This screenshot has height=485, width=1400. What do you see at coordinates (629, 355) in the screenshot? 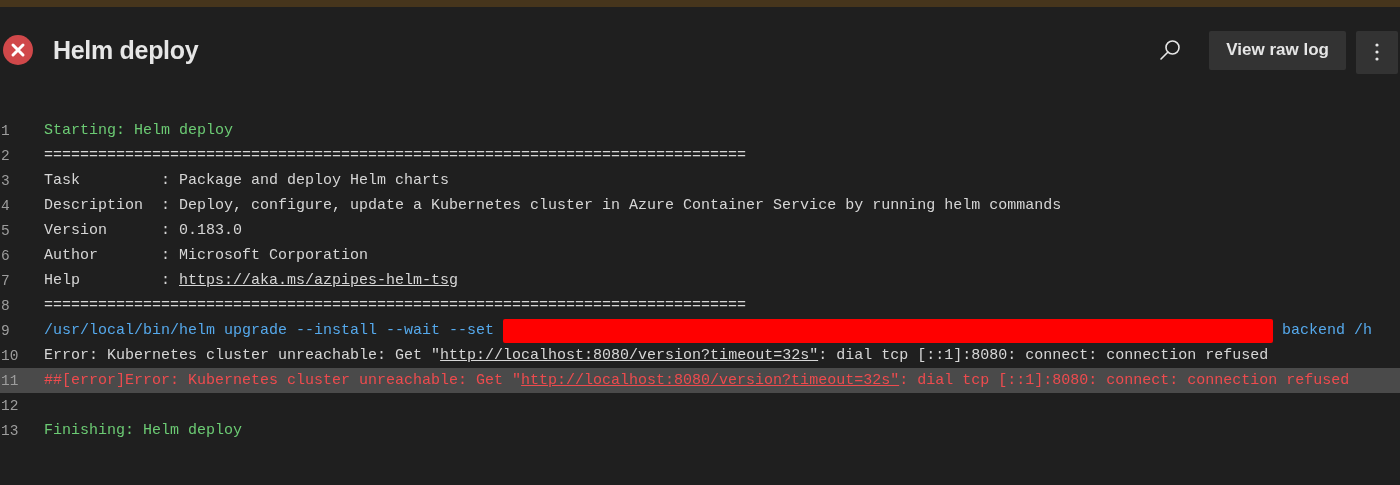
I see `log-link: http://localhost:8080/version?timeout=32s"` at bounding box center [629, 355].